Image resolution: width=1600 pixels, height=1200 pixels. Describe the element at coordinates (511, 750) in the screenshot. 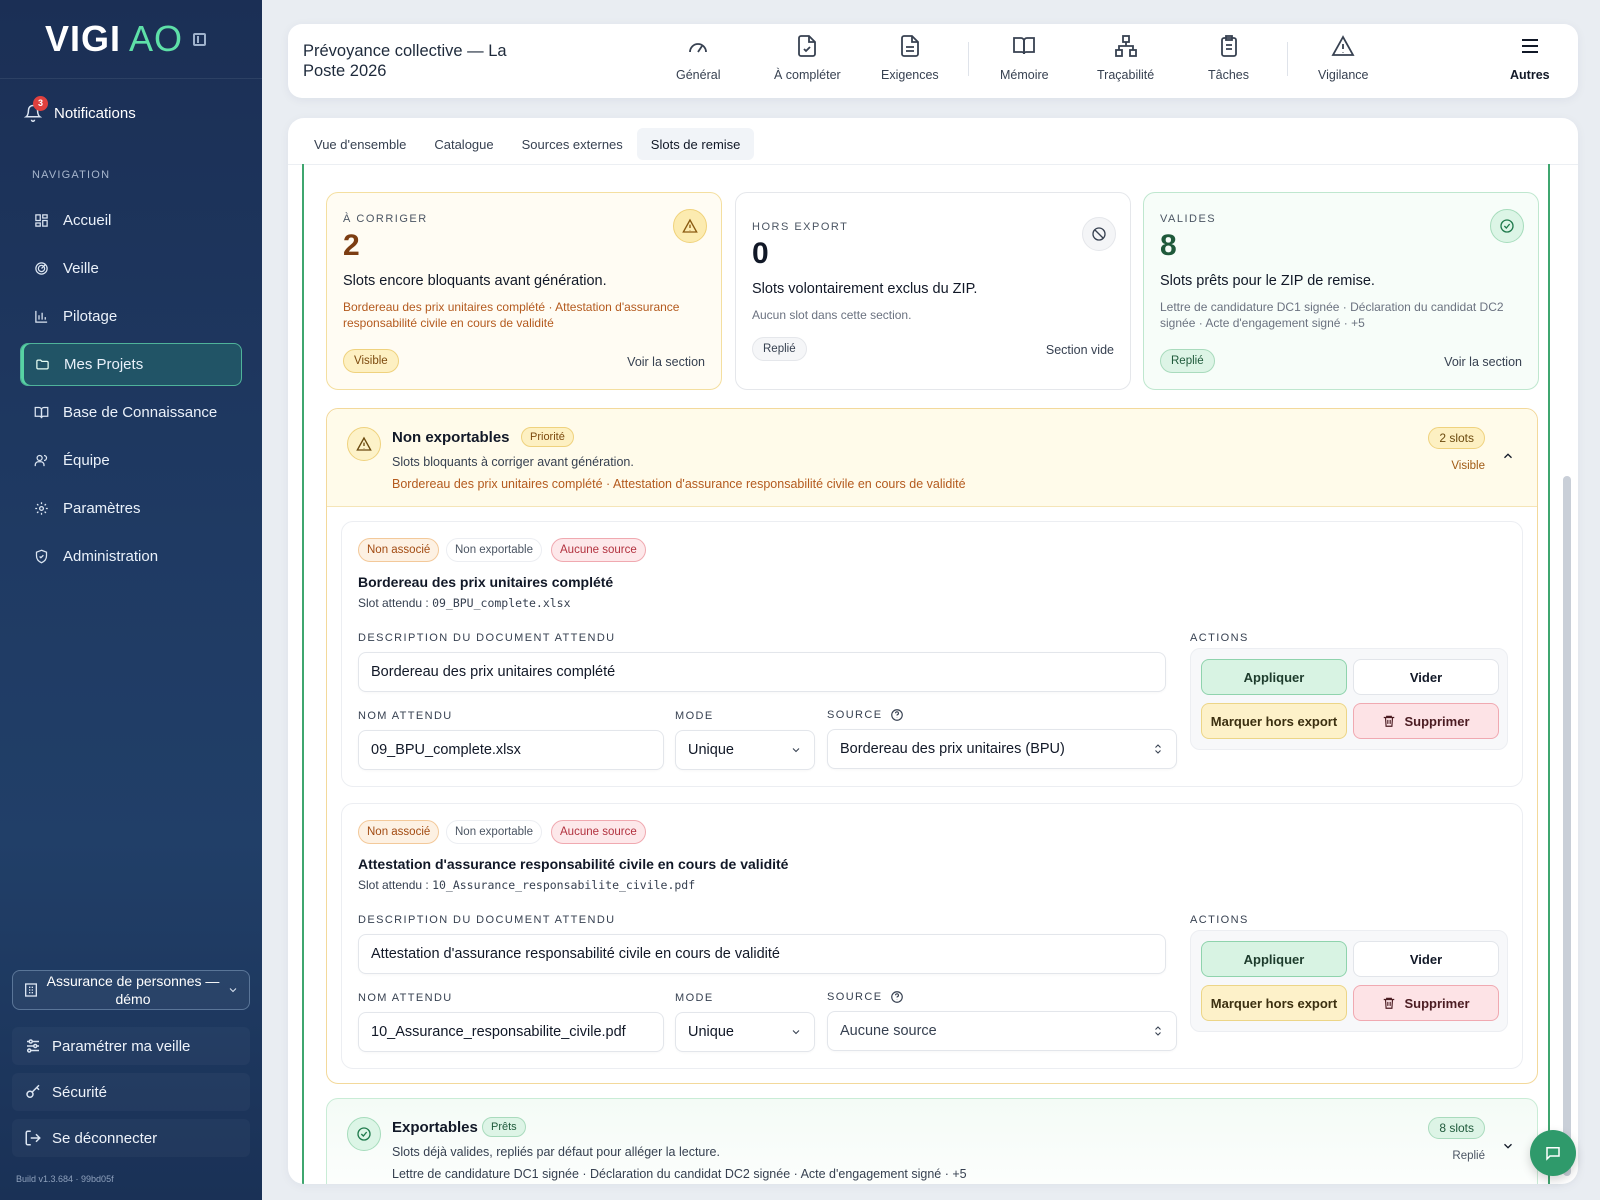

I see `name-input: 09_BPU_complete.xlsx` at that location.